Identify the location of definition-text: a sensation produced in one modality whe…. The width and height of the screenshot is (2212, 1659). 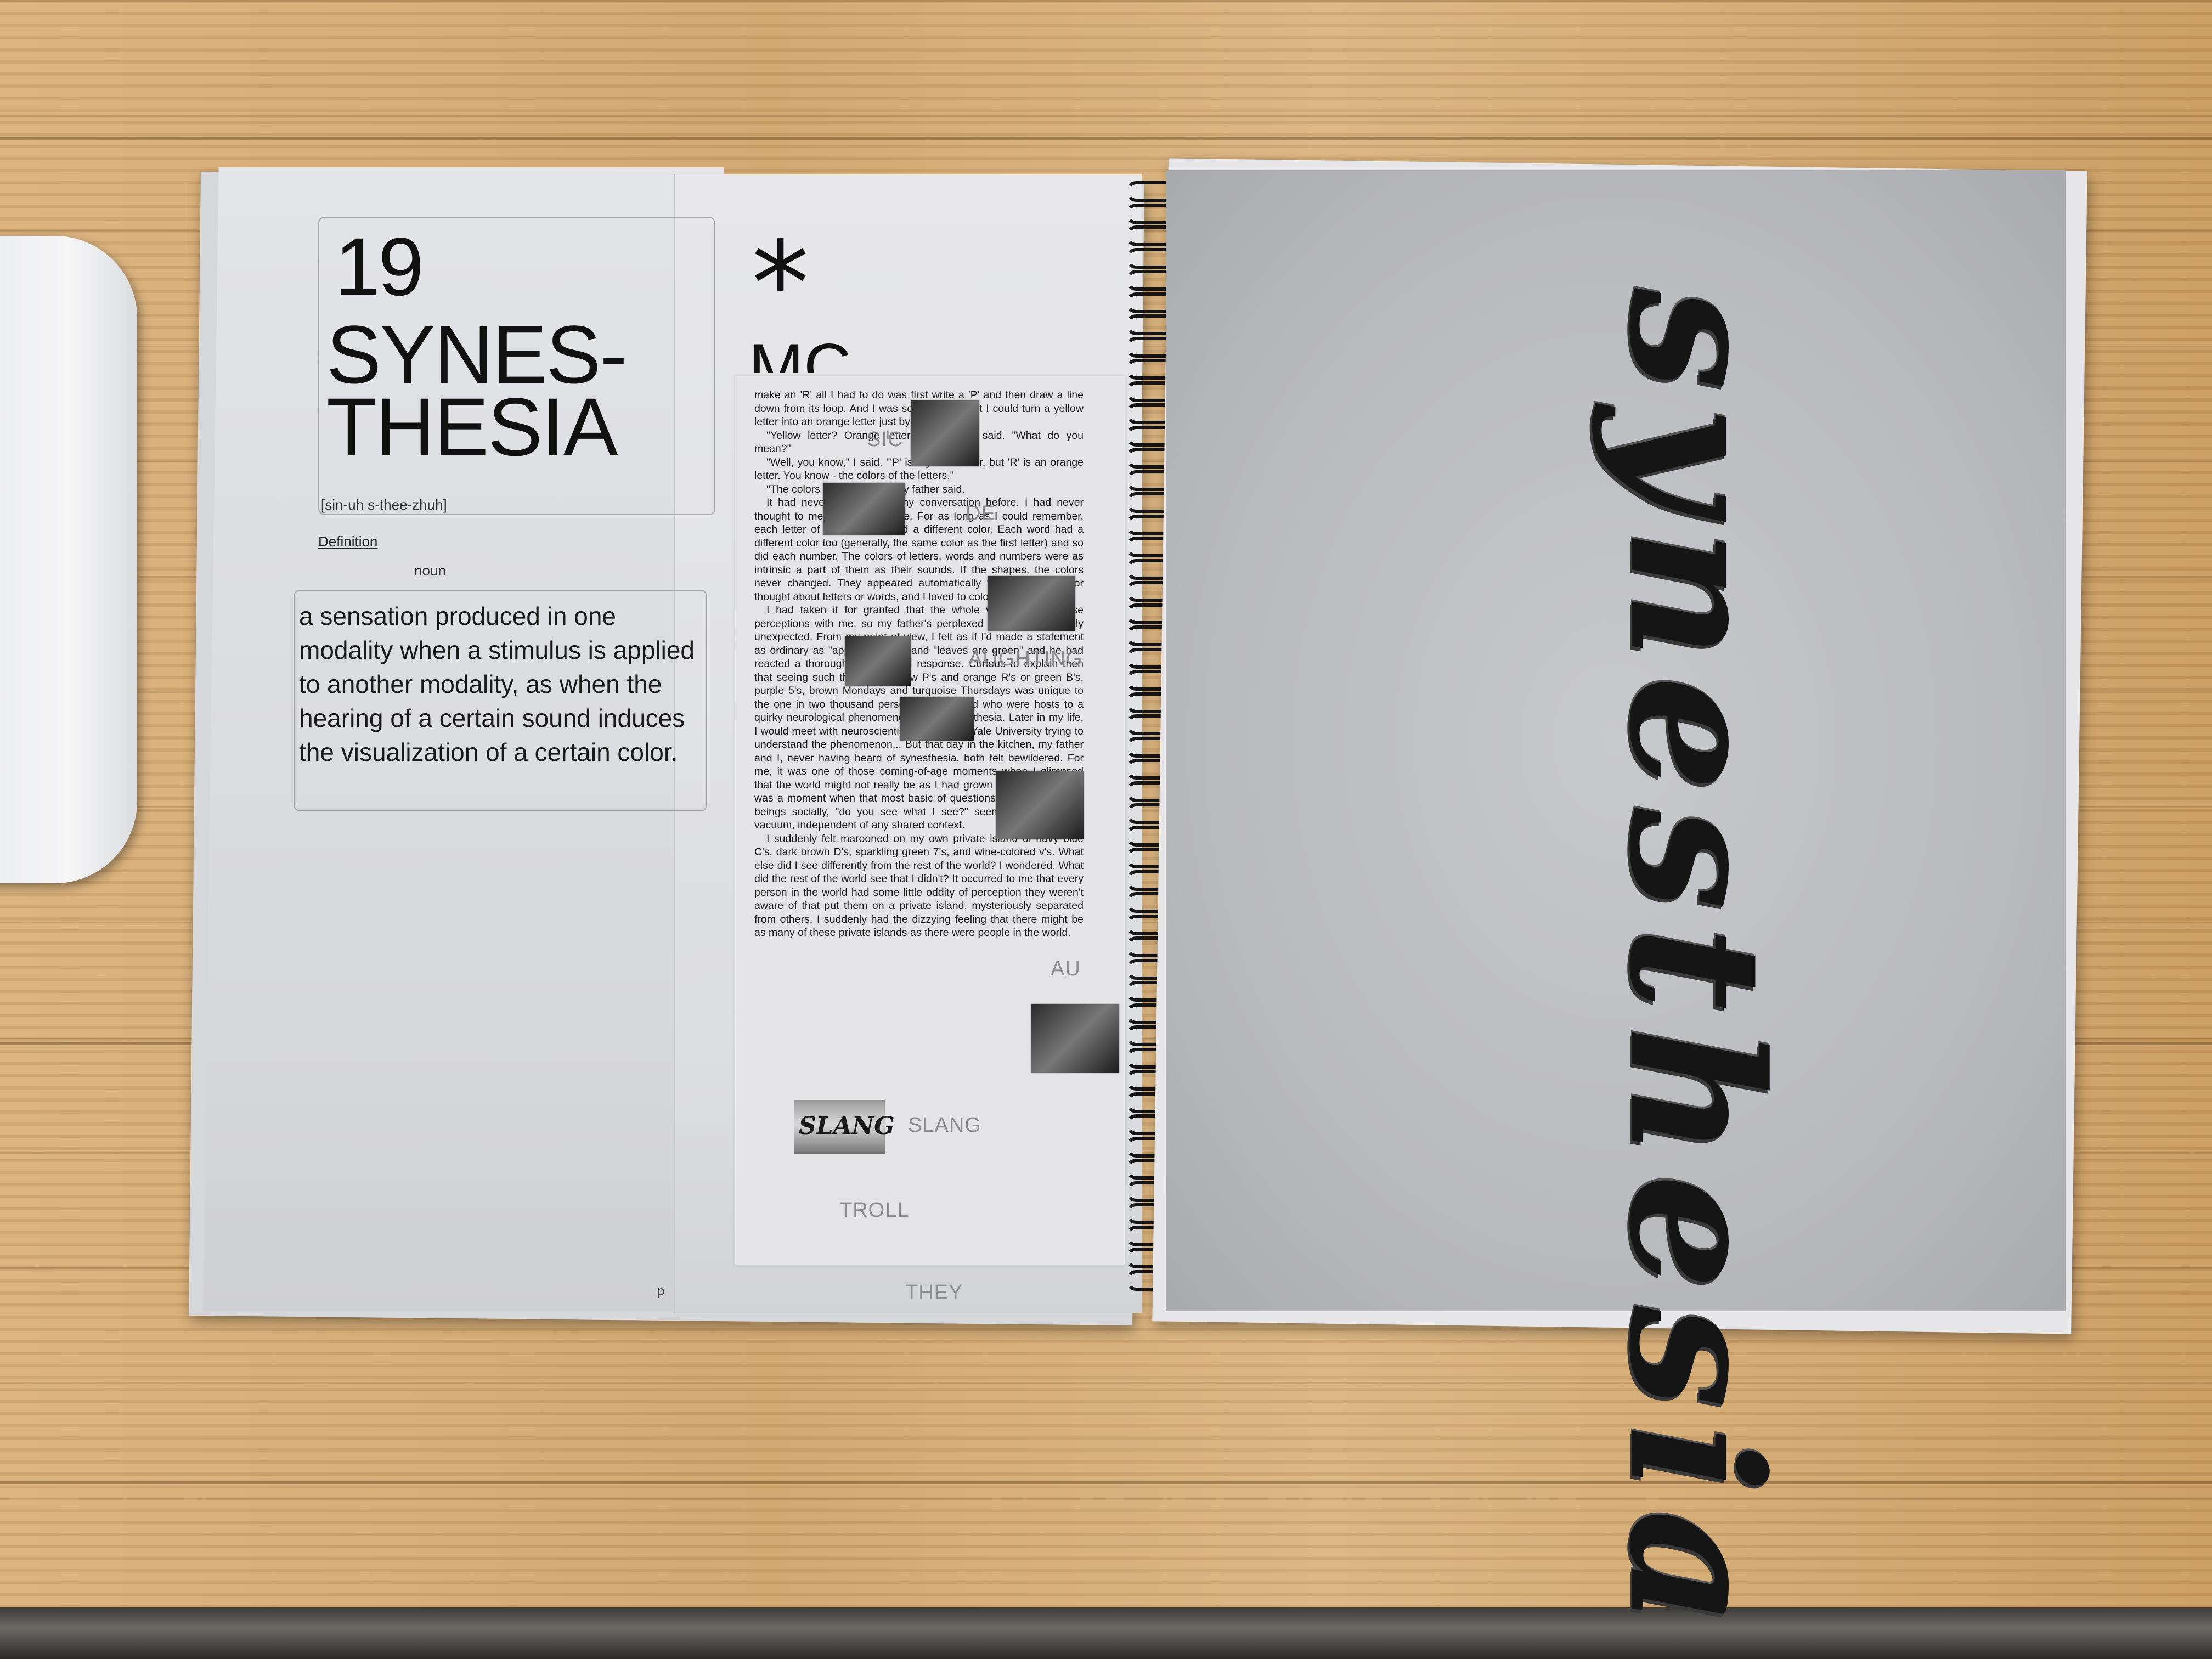
(497, 684).